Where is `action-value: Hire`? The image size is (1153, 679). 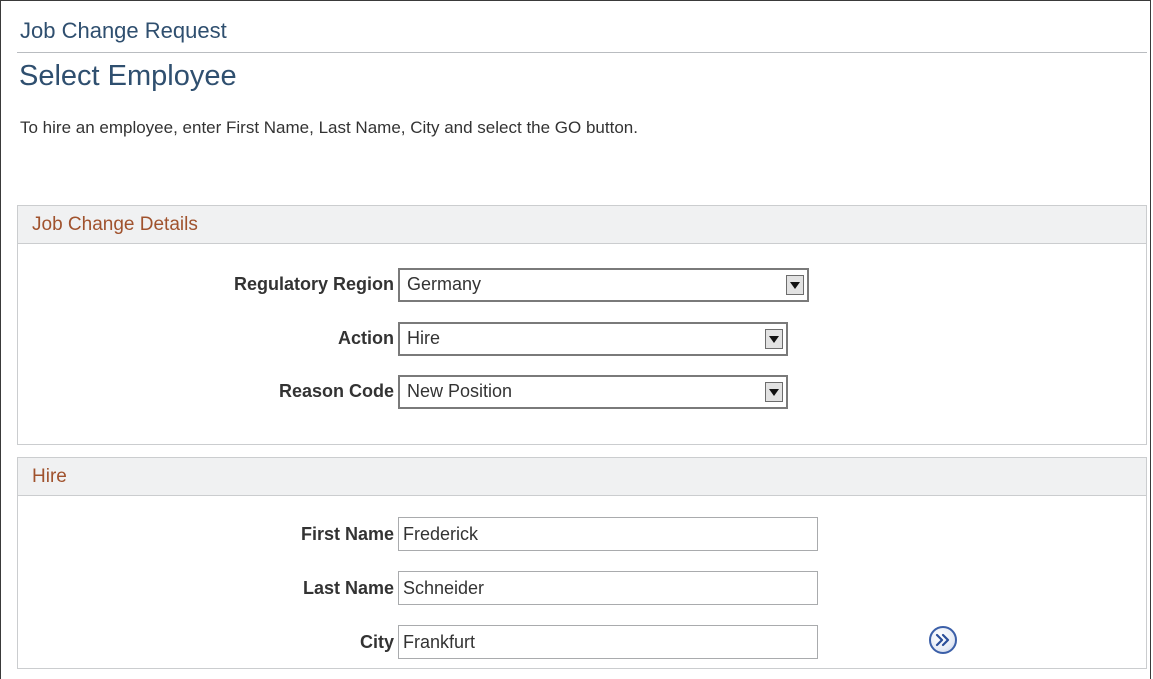 action-value: Hire is located at coordinates (424, 338).